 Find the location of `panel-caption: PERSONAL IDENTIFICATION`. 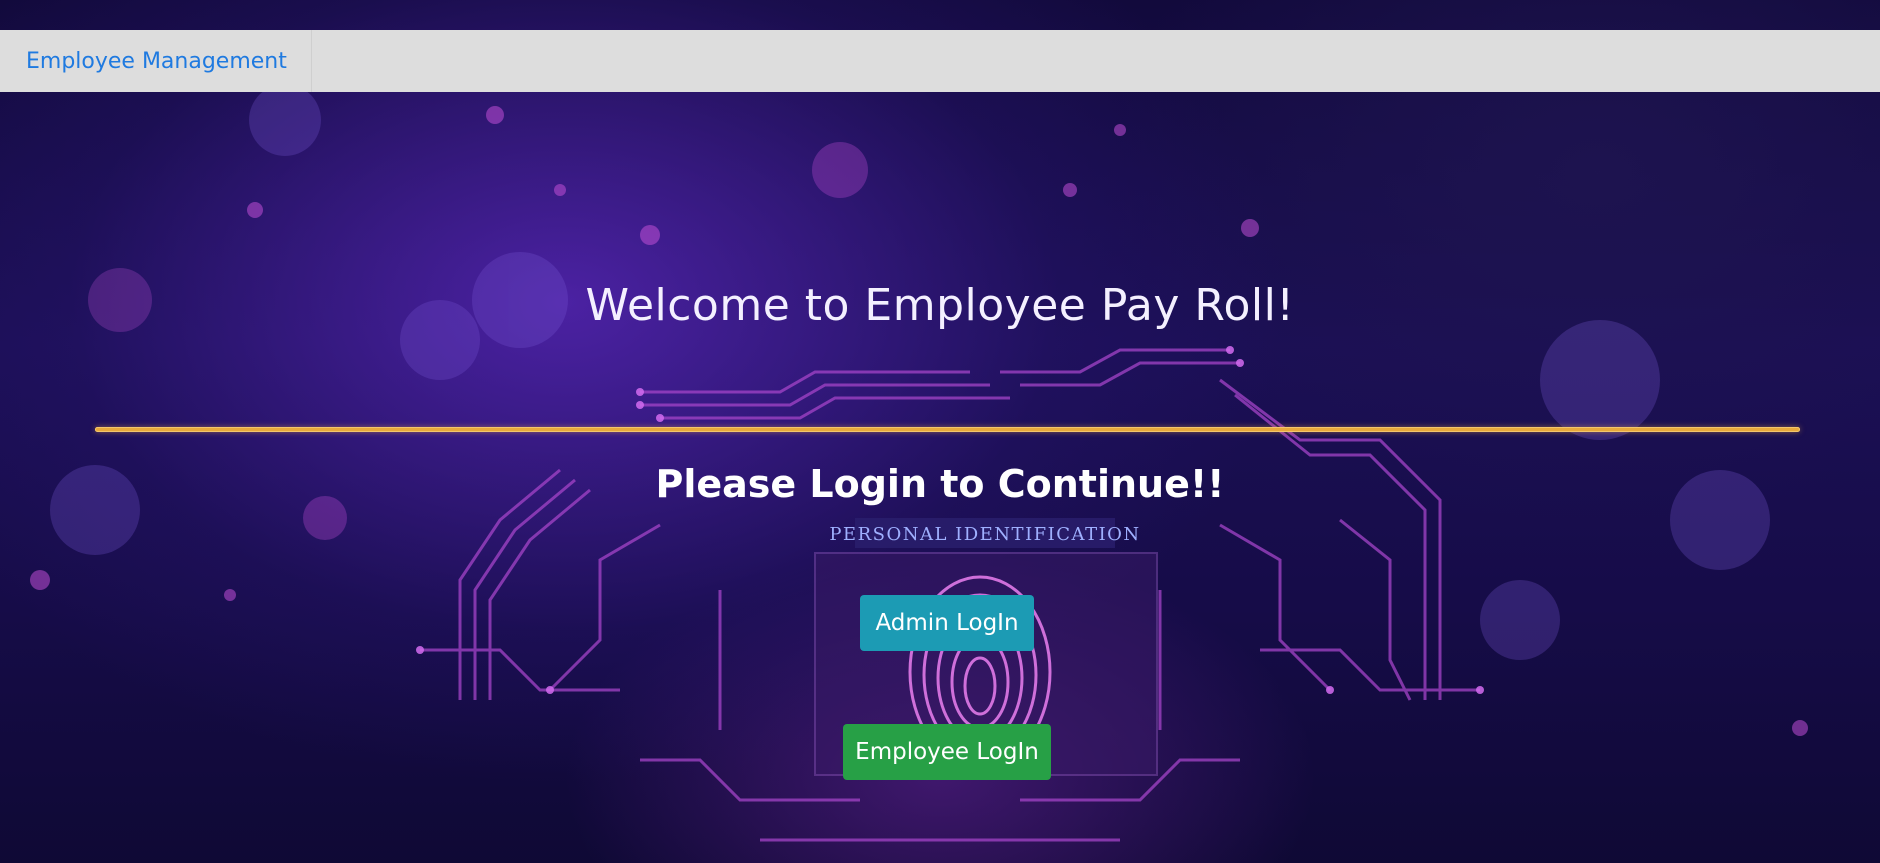

panel-caption: PERSONAL IDENTIFICATION is located at coordinates (984, 534).